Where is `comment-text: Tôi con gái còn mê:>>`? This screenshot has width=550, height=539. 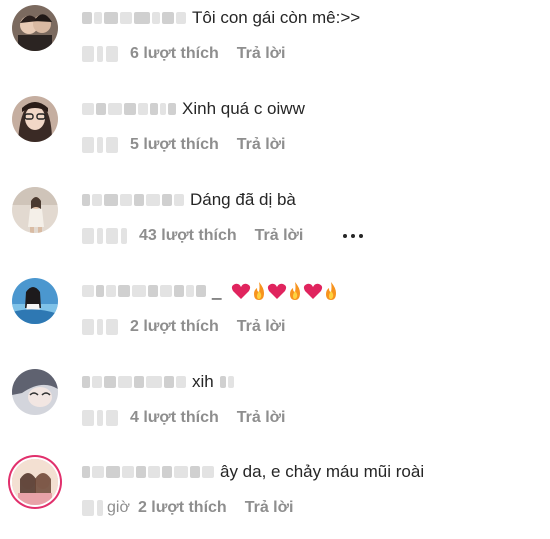
comment-text: Tôi con gái còn mê:>> is located at coordinates (276, 17).